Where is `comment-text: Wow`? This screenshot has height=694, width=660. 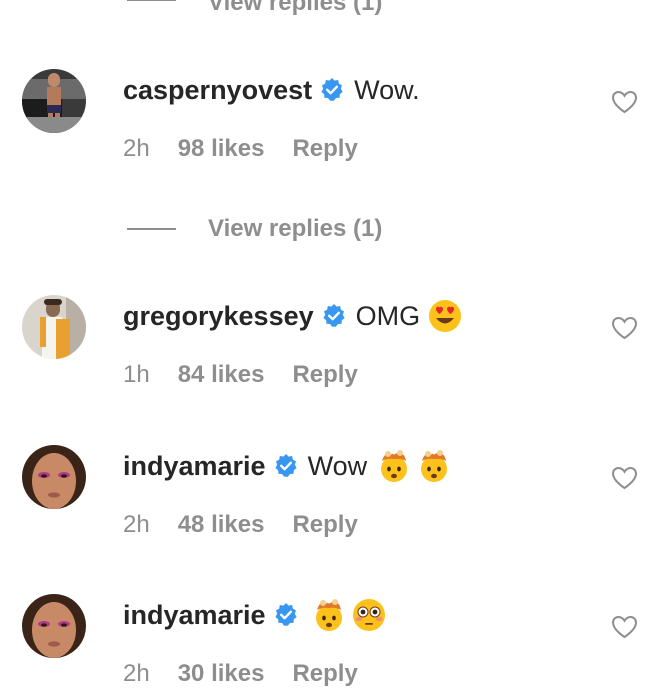 comment-text: Wow is located at coordinates (337, 465).